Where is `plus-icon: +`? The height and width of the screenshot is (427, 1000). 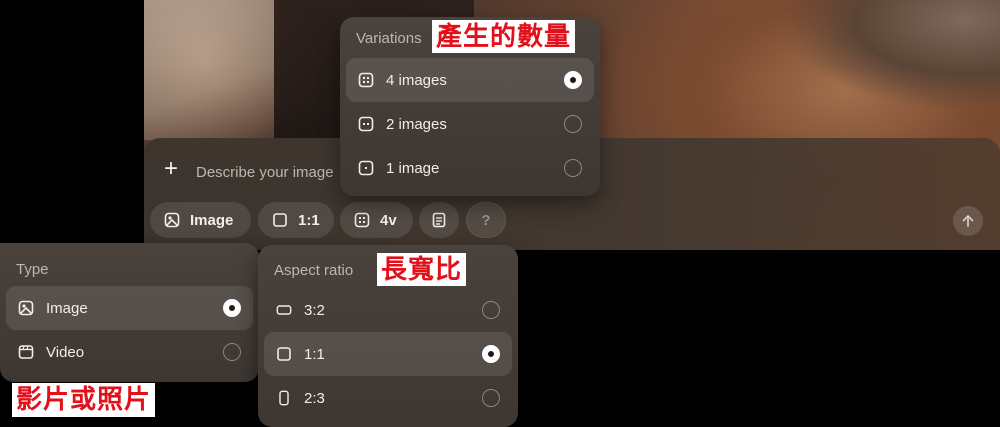 plus-icon: + is located at coordinates (171, 169).